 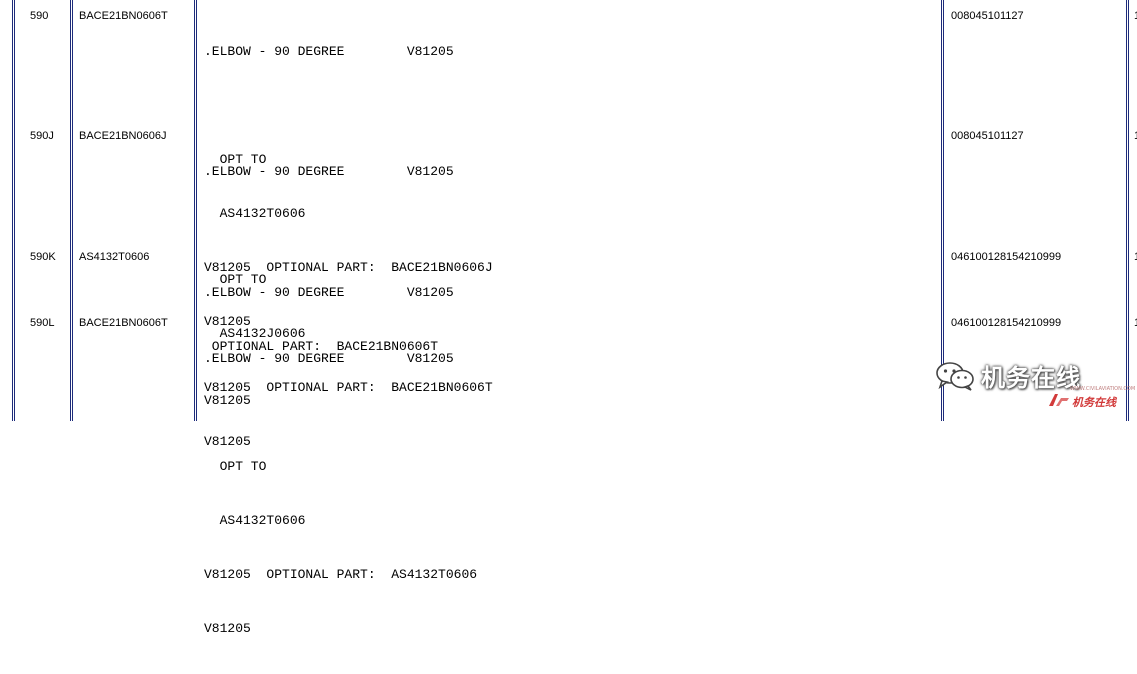 I want to click on logo-watermark: 机务在线 WWW.CIVILAVIATION.COM, so click(x=1091, y=398).